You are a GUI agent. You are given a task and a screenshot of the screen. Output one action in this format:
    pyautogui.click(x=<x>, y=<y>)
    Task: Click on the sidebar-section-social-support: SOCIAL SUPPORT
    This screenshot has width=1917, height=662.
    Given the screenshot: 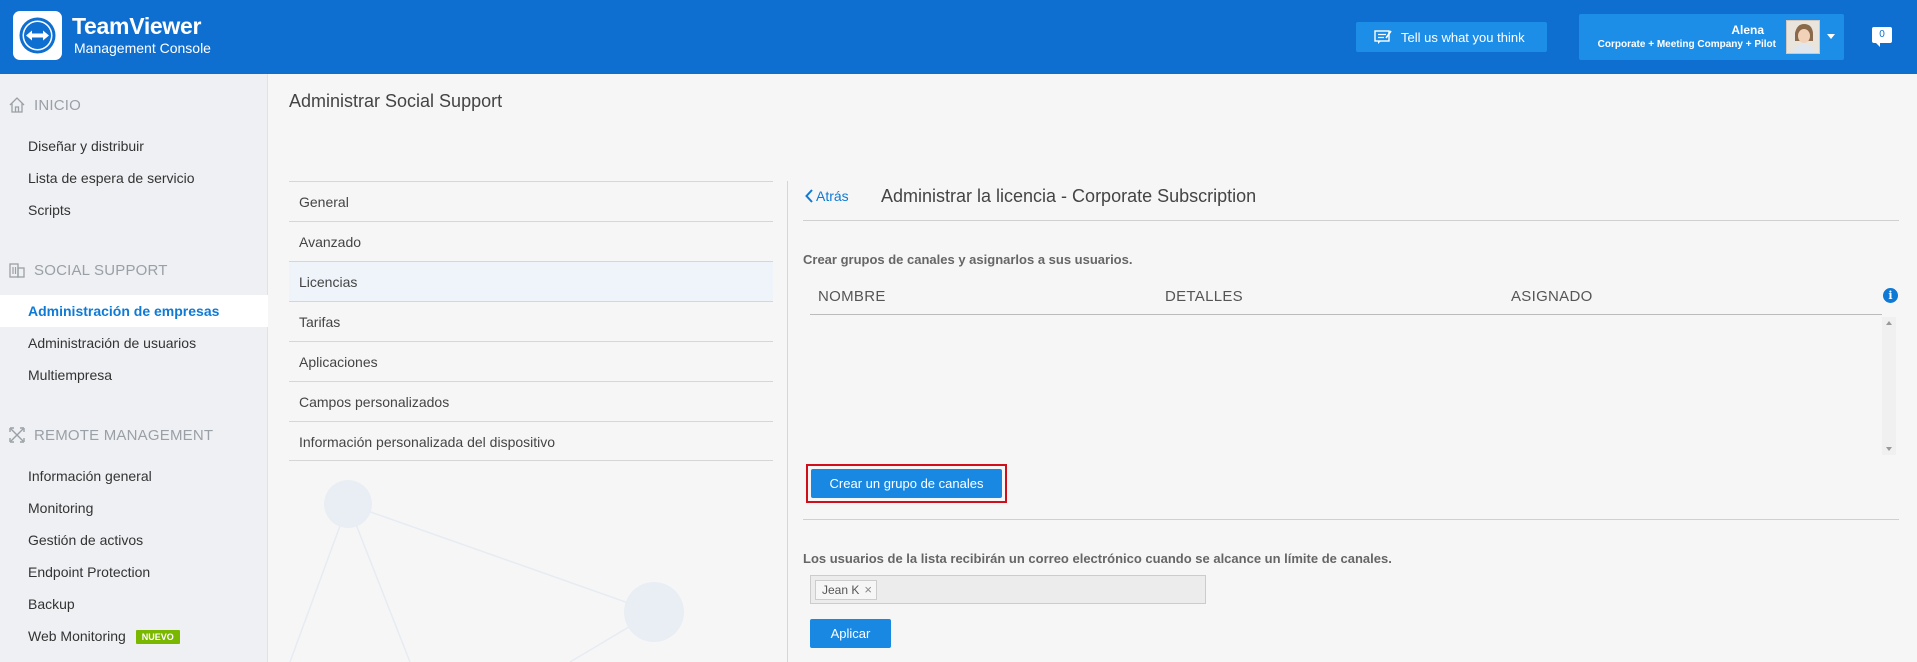 What is the action you would take?
    pyautogui.click(x=88, y=270)
    